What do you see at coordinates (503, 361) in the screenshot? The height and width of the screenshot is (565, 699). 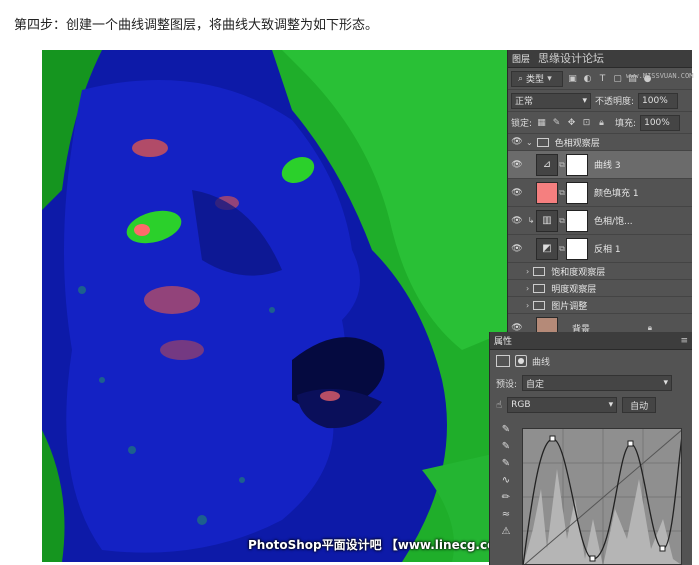 I see `curves-icon` at bounding box center [503, 361].